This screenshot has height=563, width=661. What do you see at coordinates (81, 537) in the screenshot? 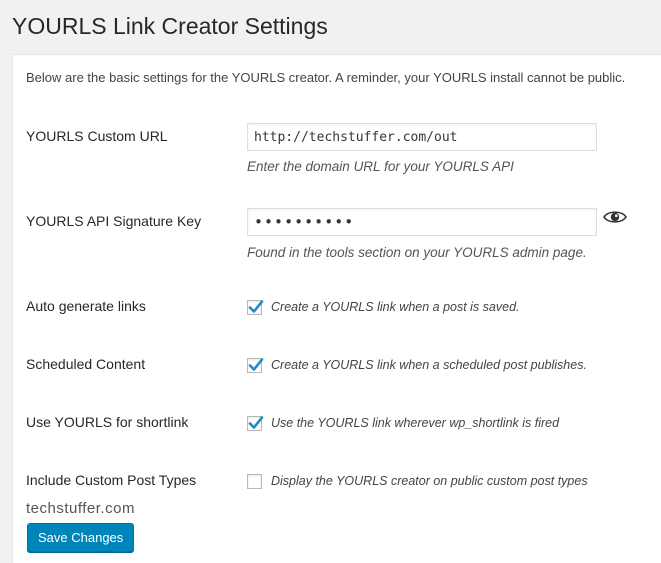
I see `save-changes-button: Save Changes` at bounding box center [81, 537].